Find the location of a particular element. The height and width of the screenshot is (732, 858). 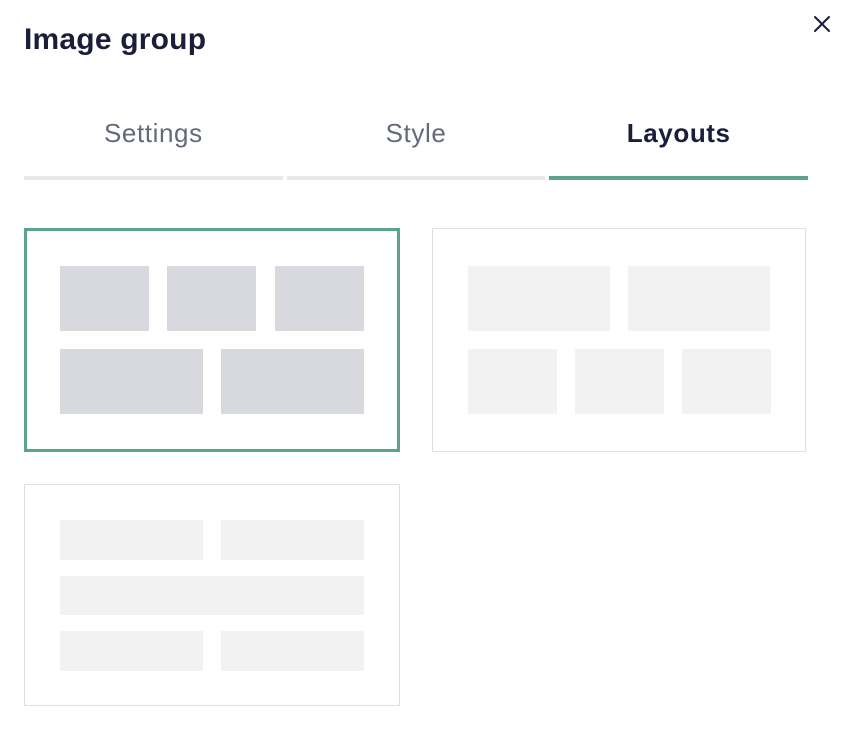

close-button is located at coordinates (822, 24).